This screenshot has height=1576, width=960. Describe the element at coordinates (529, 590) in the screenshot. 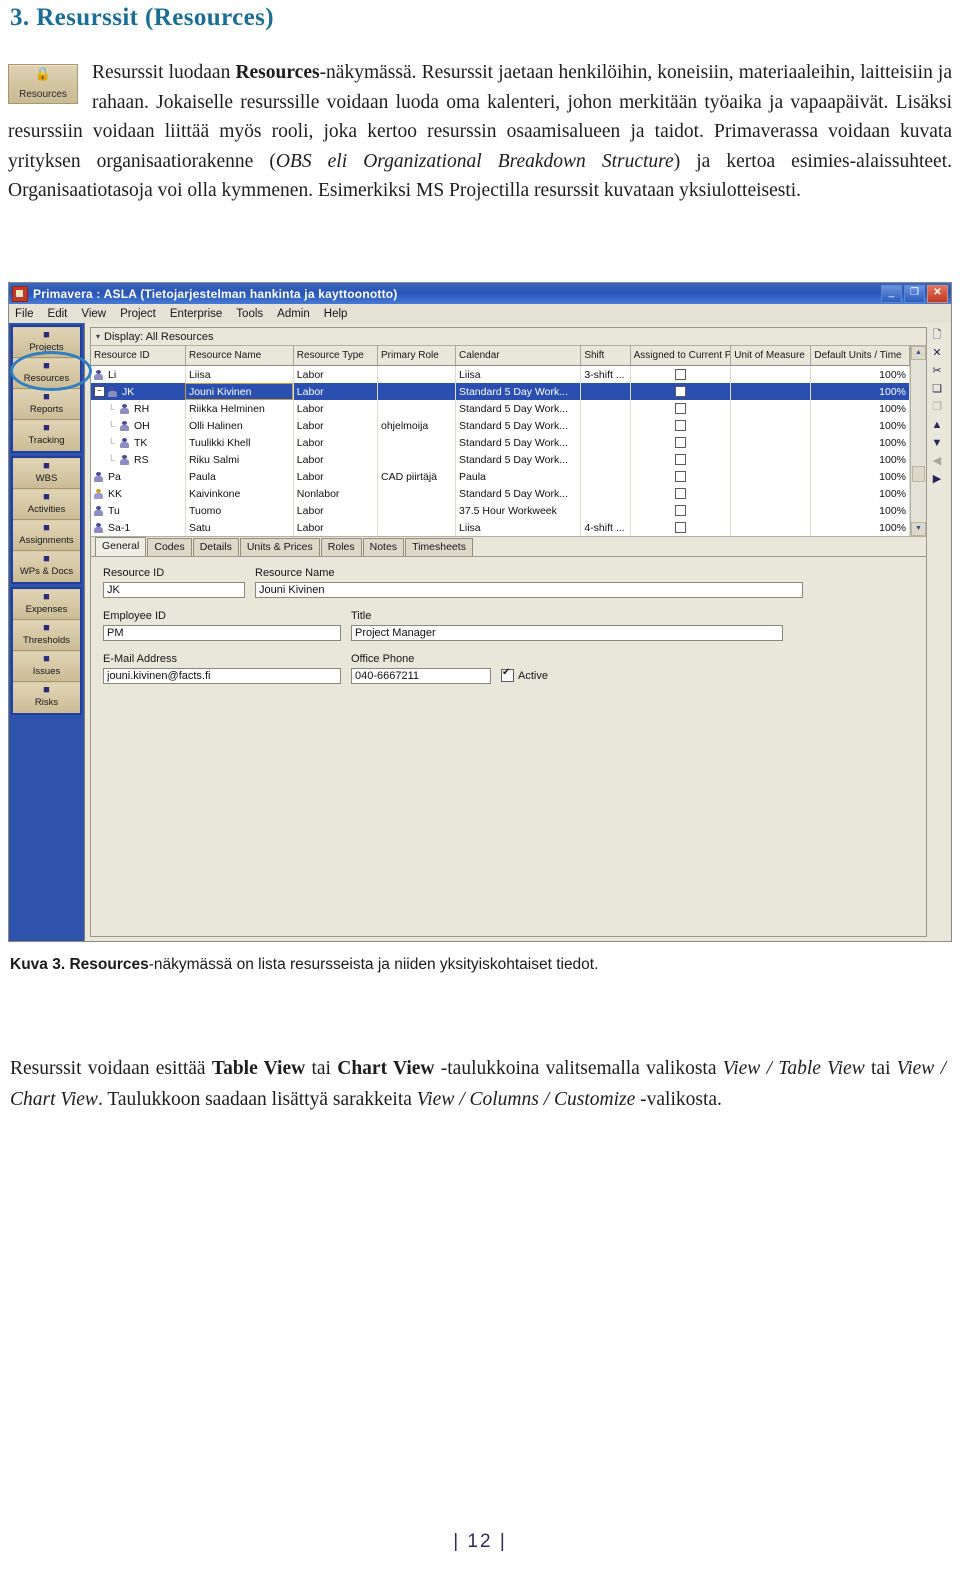

I see `resource-name-input` at that location.